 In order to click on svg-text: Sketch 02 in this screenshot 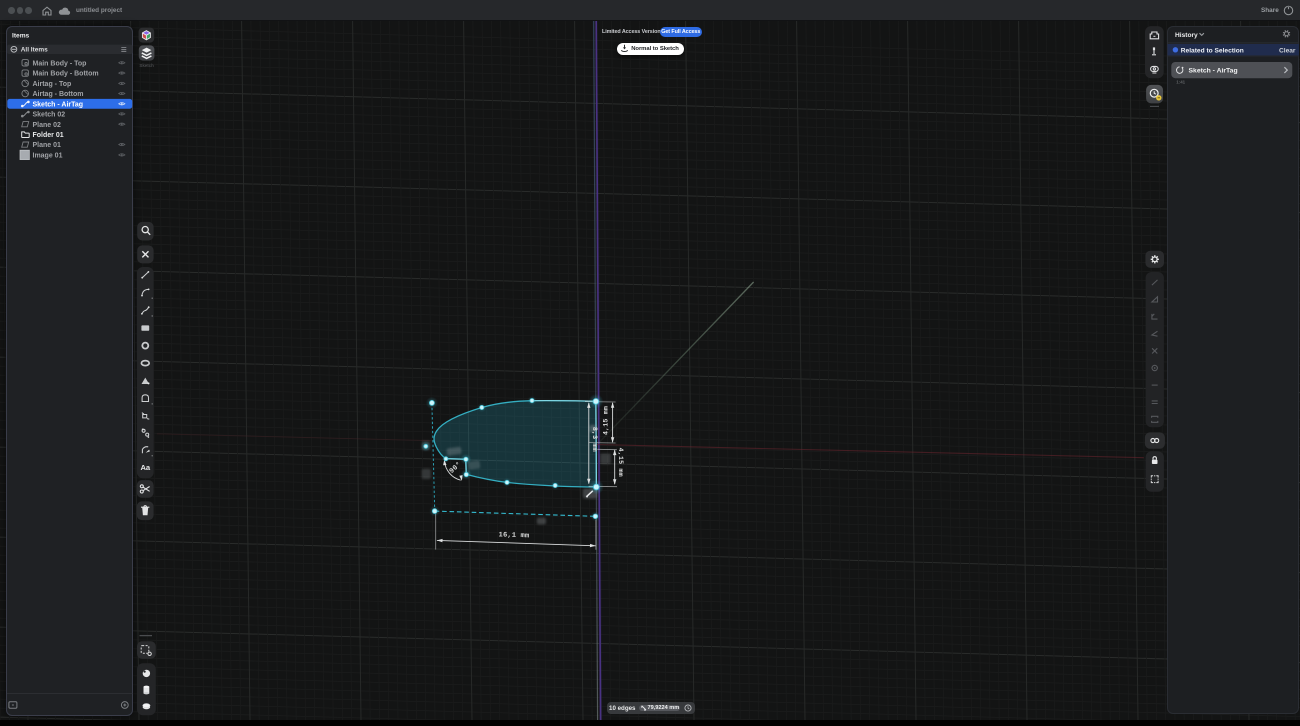, I will do `click(48, 114)`.